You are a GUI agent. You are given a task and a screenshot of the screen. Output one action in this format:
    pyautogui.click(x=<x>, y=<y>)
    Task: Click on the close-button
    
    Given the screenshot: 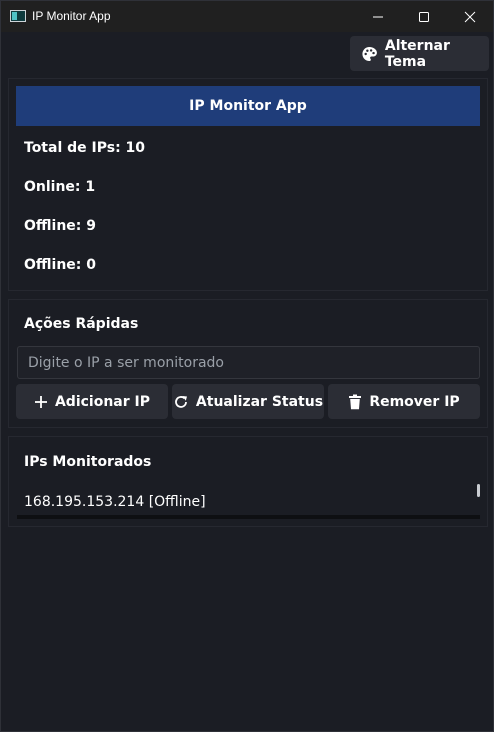 What is the action you would take?
    pyautogui.click(x=470, y=16)
    